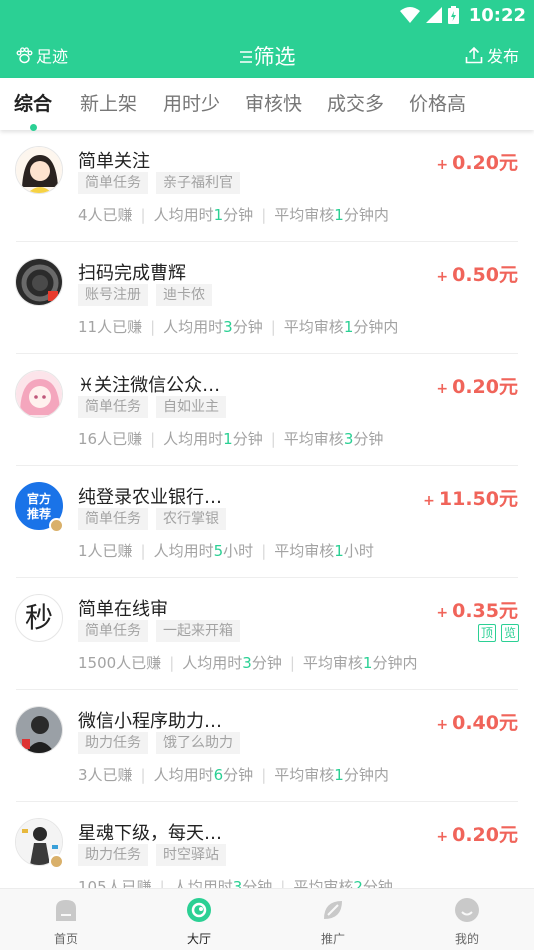 Image resolution: width=534 pixels, height=950 pixels. What do you see at coordinates (56, 525) in the screenshot?
I see `medal-badge-icon` at bounding box center [56, 525].